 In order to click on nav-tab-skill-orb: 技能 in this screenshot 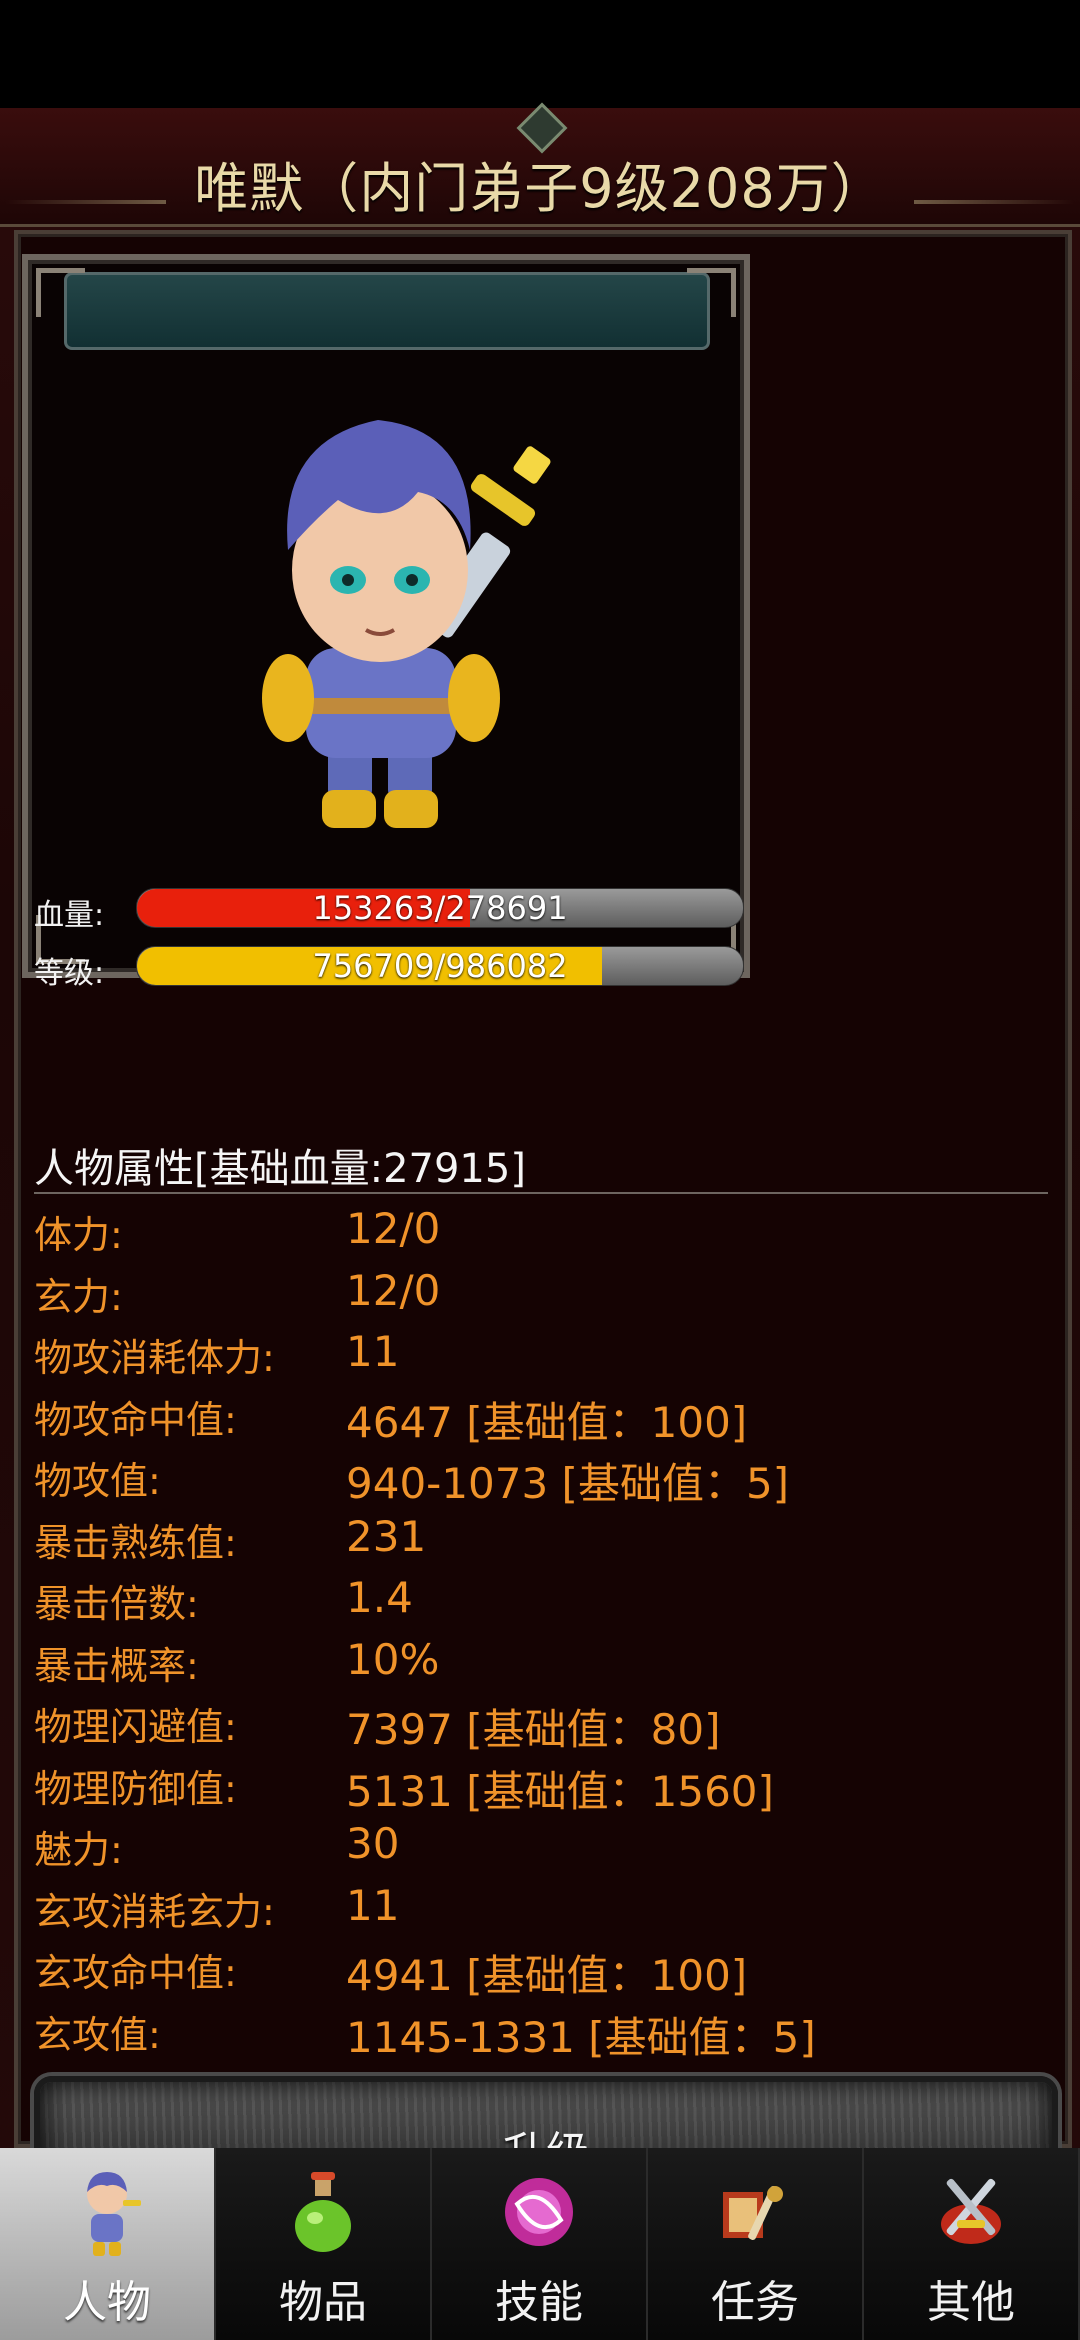, I will do `click(540, 2244)`.